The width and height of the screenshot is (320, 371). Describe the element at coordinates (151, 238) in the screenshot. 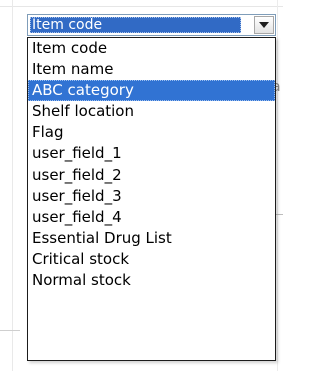

I see `option-essential-drug-list: Essential Drug List` at that location.